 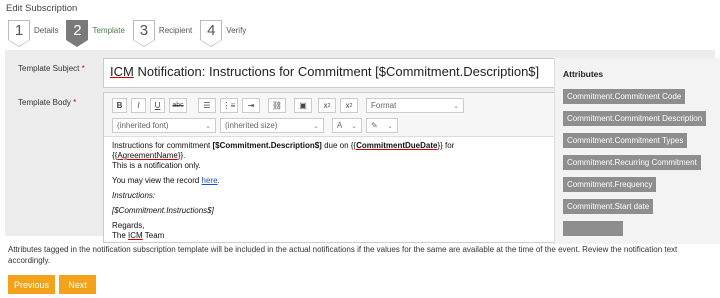 I want to click on format-select-value: Format, so click(x=384, y=105).